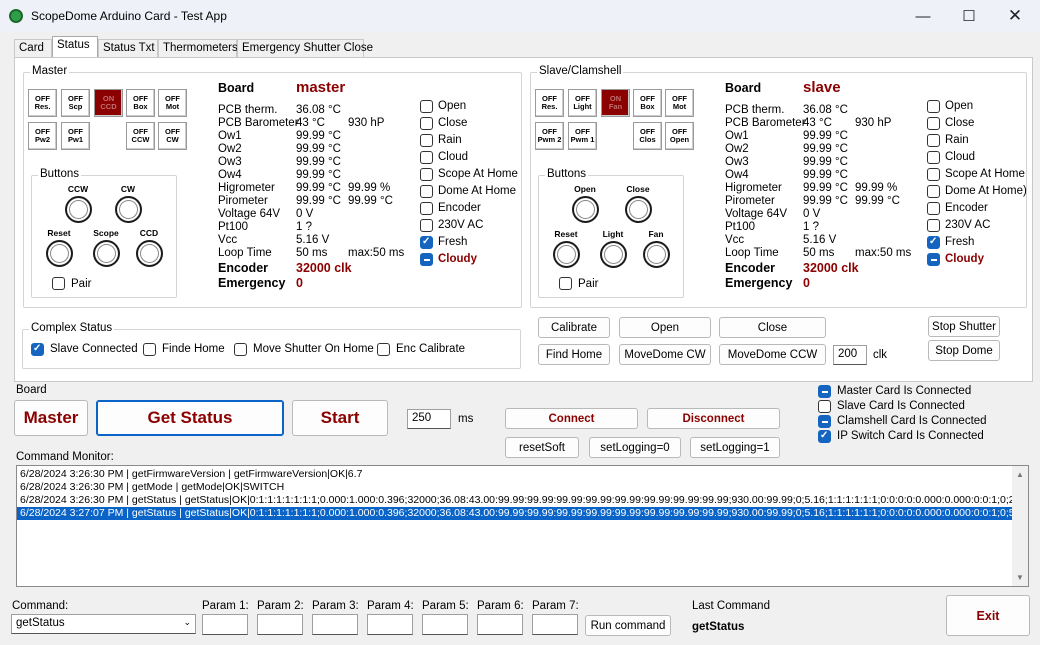 The image size is (1040, 645). What do you see at coordinates (75, 136) in the screenshot?
I see `indicator-master-6: OFF Pw1` at bounding box center [75, 136].